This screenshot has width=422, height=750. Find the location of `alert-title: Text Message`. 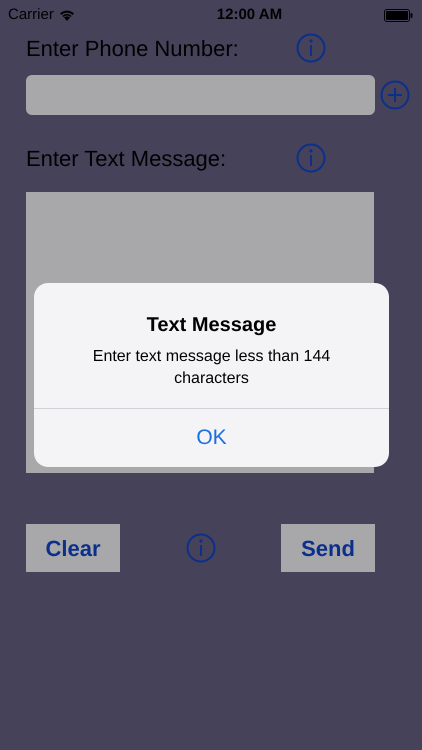

alert-title: Text Message is located at coordinates (211, 325).